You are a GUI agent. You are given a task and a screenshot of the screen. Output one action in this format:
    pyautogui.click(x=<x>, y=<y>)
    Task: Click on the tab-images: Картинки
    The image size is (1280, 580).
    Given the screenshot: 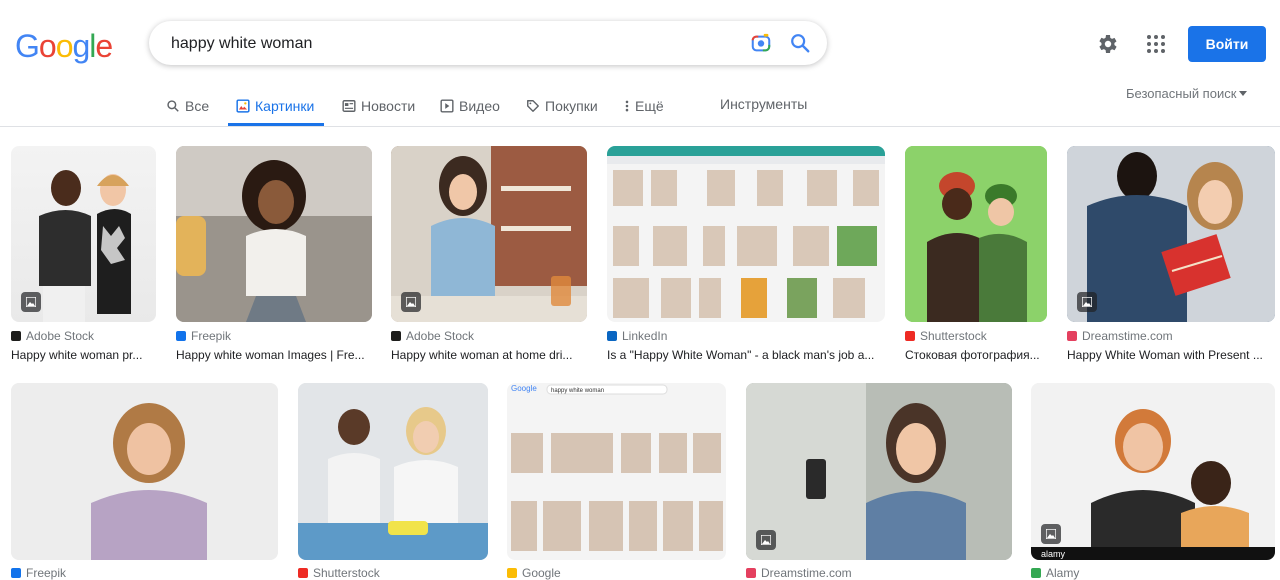 What is the action you would take?
    pyautogui.click(x=276, y=107)
    